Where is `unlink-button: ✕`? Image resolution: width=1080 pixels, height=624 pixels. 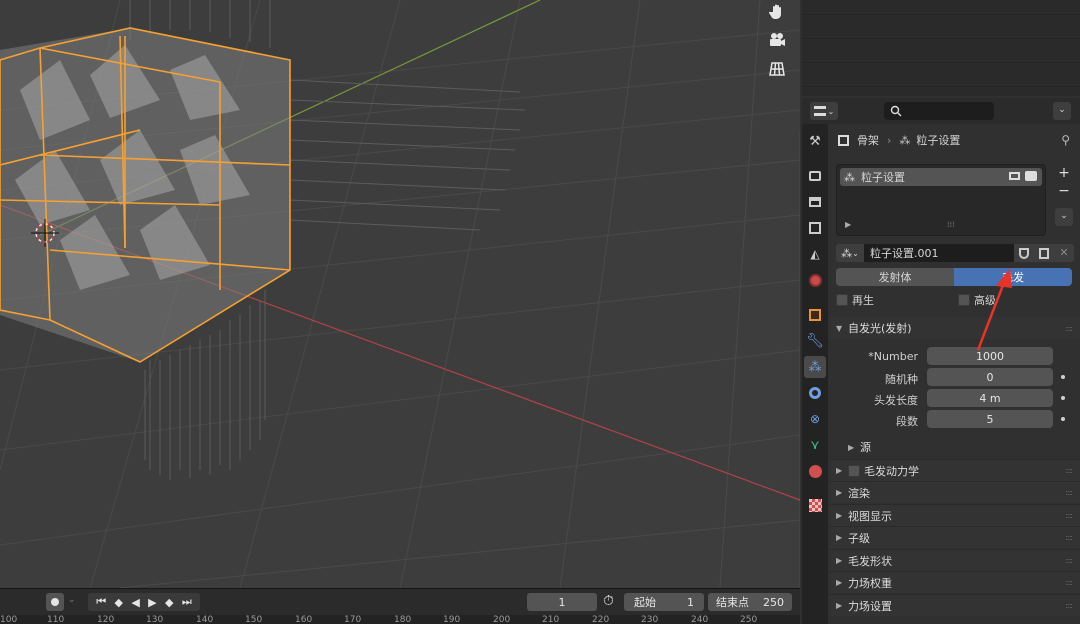
unlink-button: ✕ is located at coordinates (1064, 253).